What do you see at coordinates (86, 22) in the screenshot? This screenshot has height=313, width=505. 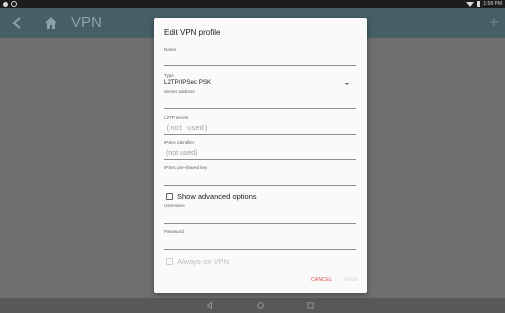 I see `app-title: VPN` at bounding box center [86, 22].